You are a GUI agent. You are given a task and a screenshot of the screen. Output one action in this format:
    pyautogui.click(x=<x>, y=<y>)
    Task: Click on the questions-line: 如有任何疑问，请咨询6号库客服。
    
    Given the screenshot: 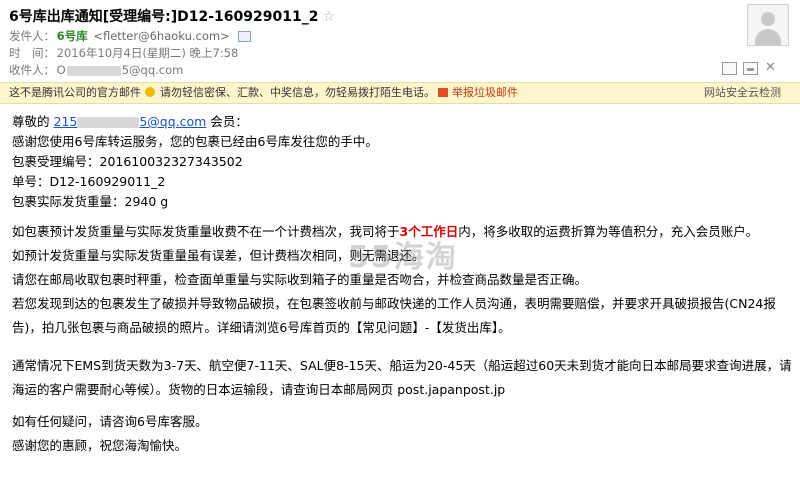 What is the action you would take?
    pyautogui.click(x=110, y=421)
    